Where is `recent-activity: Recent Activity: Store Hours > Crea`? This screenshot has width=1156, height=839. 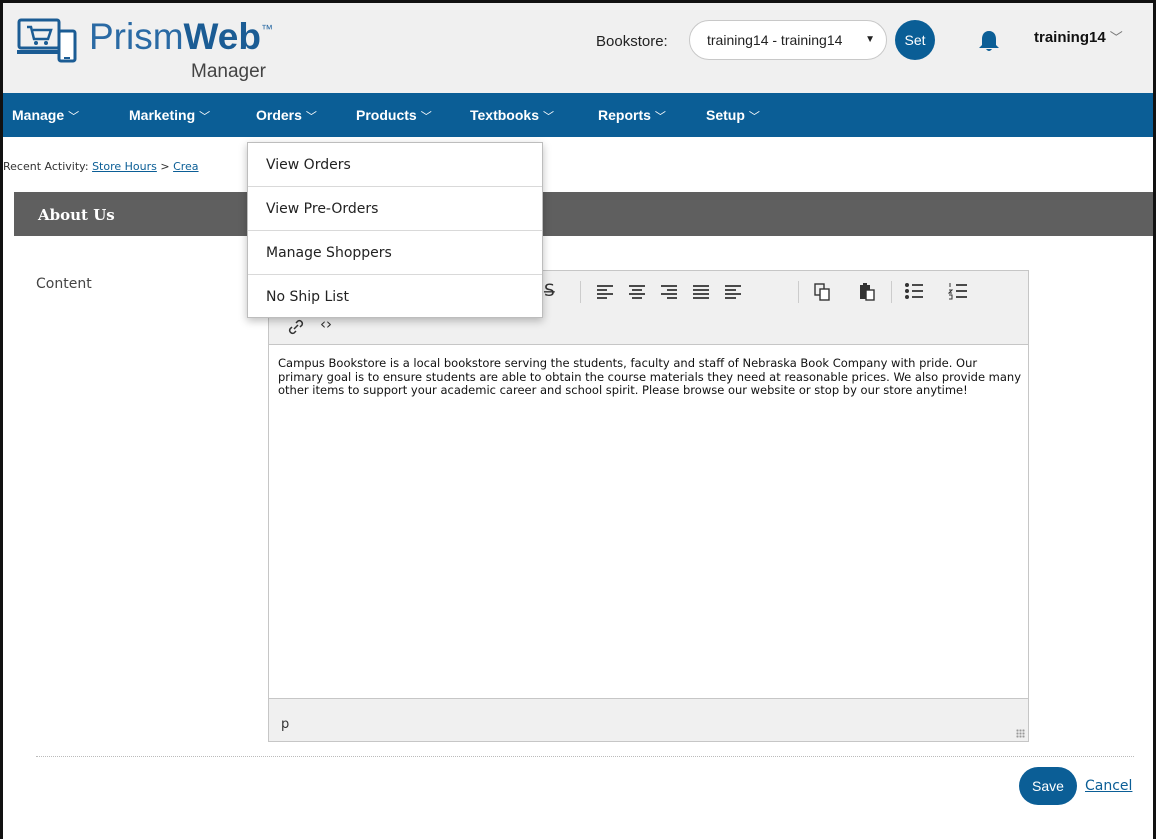
recent-activity: Recent Activity: Store Hours > Crea is located at coordinates (101, 166).